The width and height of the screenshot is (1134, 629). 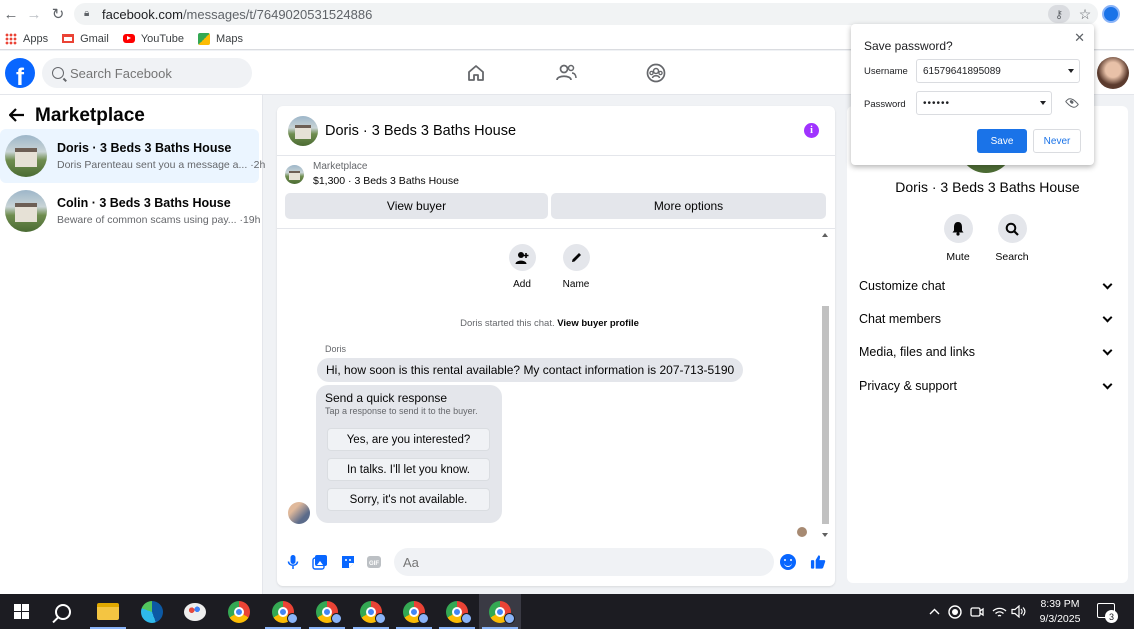 What do you see at coordinates (408, 499) in the screenshot?
I see `quick-response-option: Sorry, it's not available.` at bounding box center [408, 499].